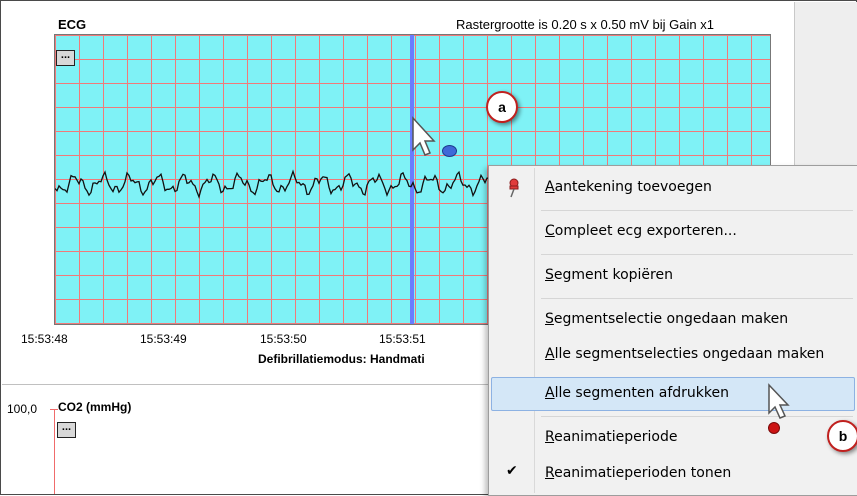 Image resolution: width=857 pixels, height=496 pixels. I want to click on menu-item-undo-all-segment-selections: Alle segmentselecties ongedaan maken, so click(673, 355).